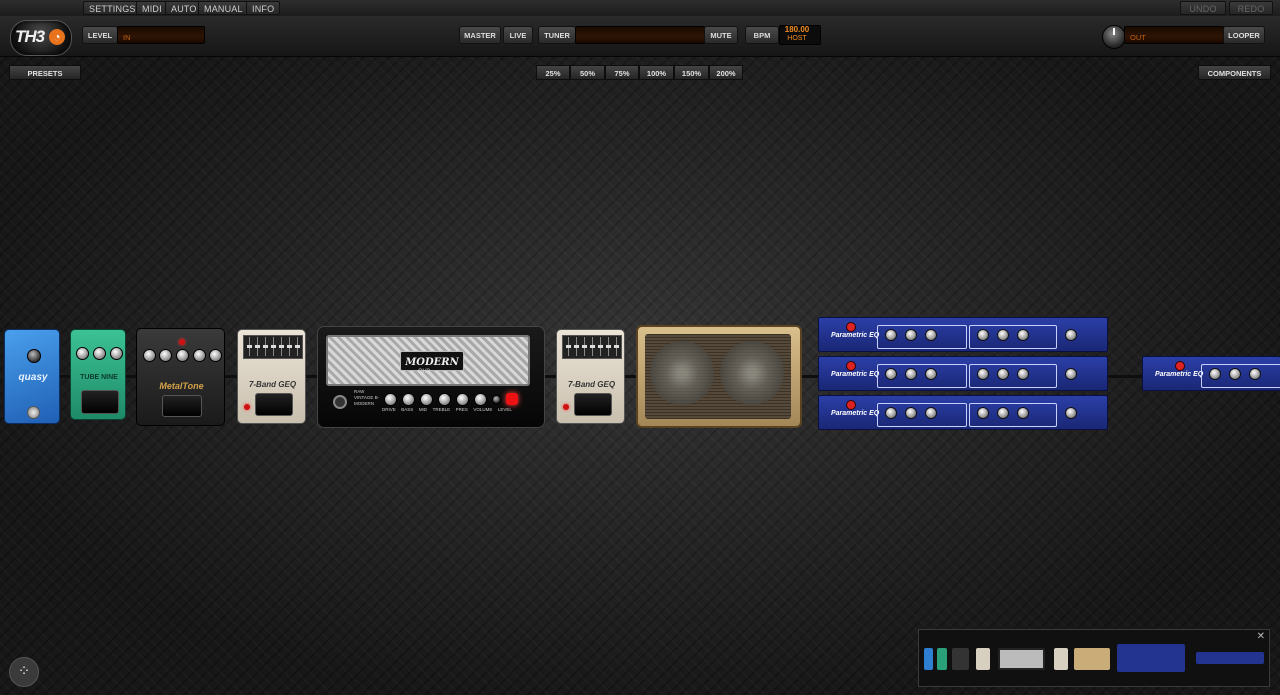  I want to click on zoom-75-button: 75%, so click(622, 72).